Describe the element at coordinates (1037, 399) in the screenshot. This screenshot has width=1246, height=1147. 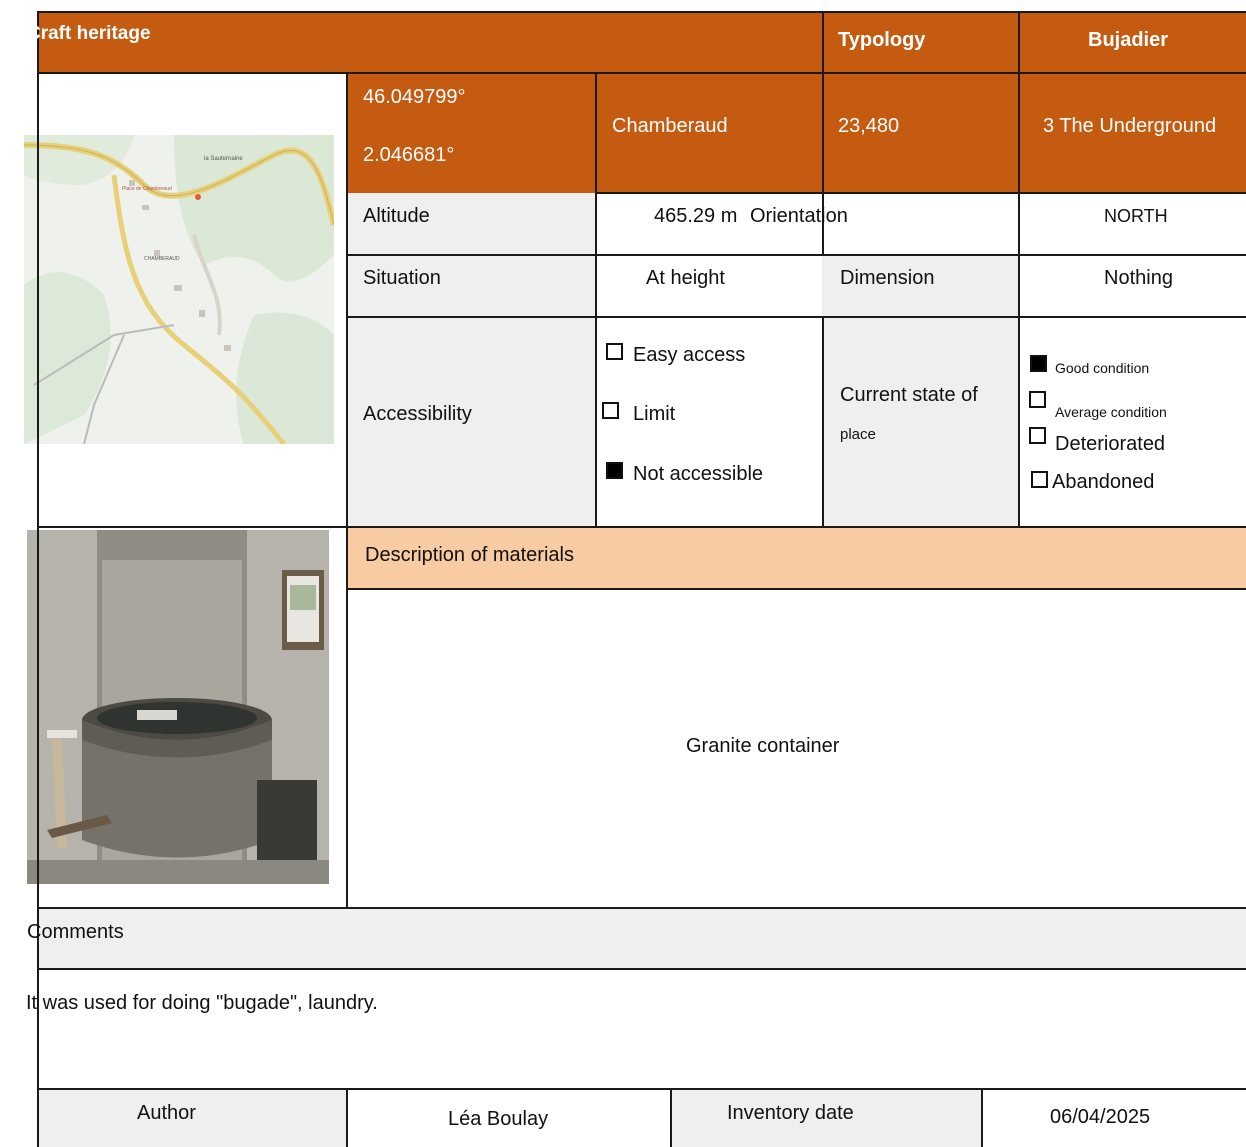
I see `average-condition-checkbox` at that location.